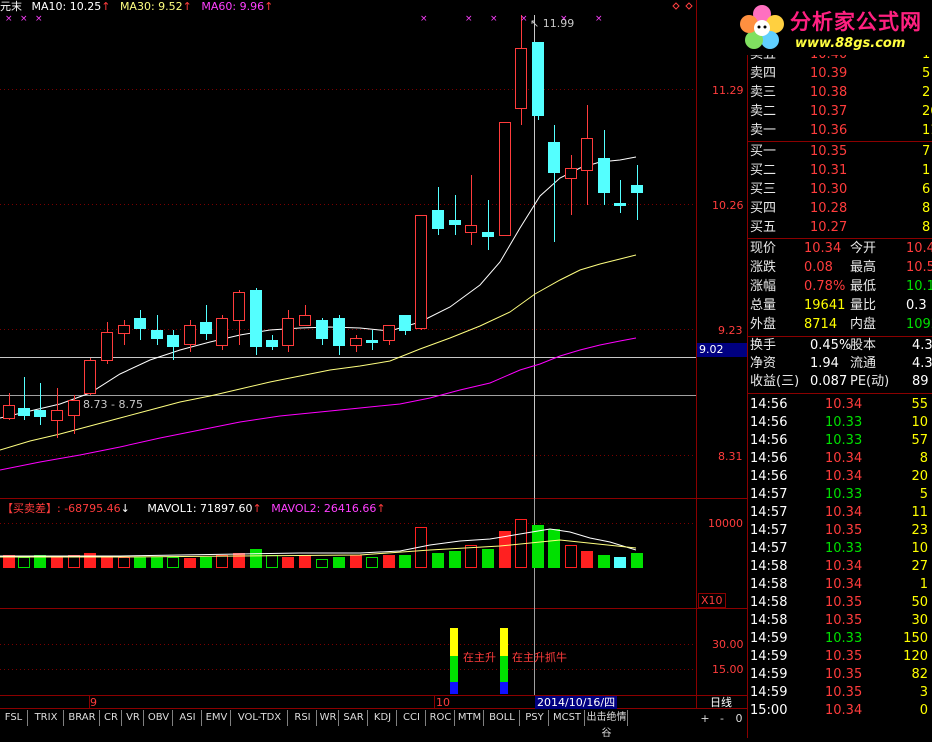 Image resolution: width=932 pixels, height=742 pixels. What do you see at coordinates (257, 508) in the screenshot?
I see `mavol1-arrow: ↑` at bounding box center [257, 508].